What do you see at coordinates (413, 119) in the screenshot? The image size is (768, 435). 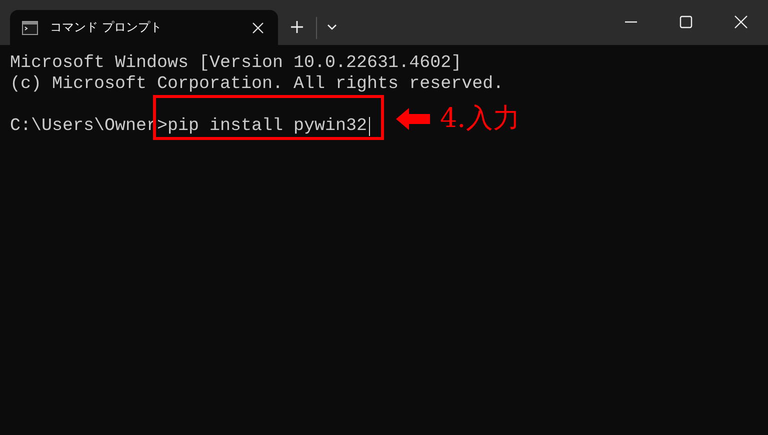 I see `arrow-icon` at bounding box center [413, 119].